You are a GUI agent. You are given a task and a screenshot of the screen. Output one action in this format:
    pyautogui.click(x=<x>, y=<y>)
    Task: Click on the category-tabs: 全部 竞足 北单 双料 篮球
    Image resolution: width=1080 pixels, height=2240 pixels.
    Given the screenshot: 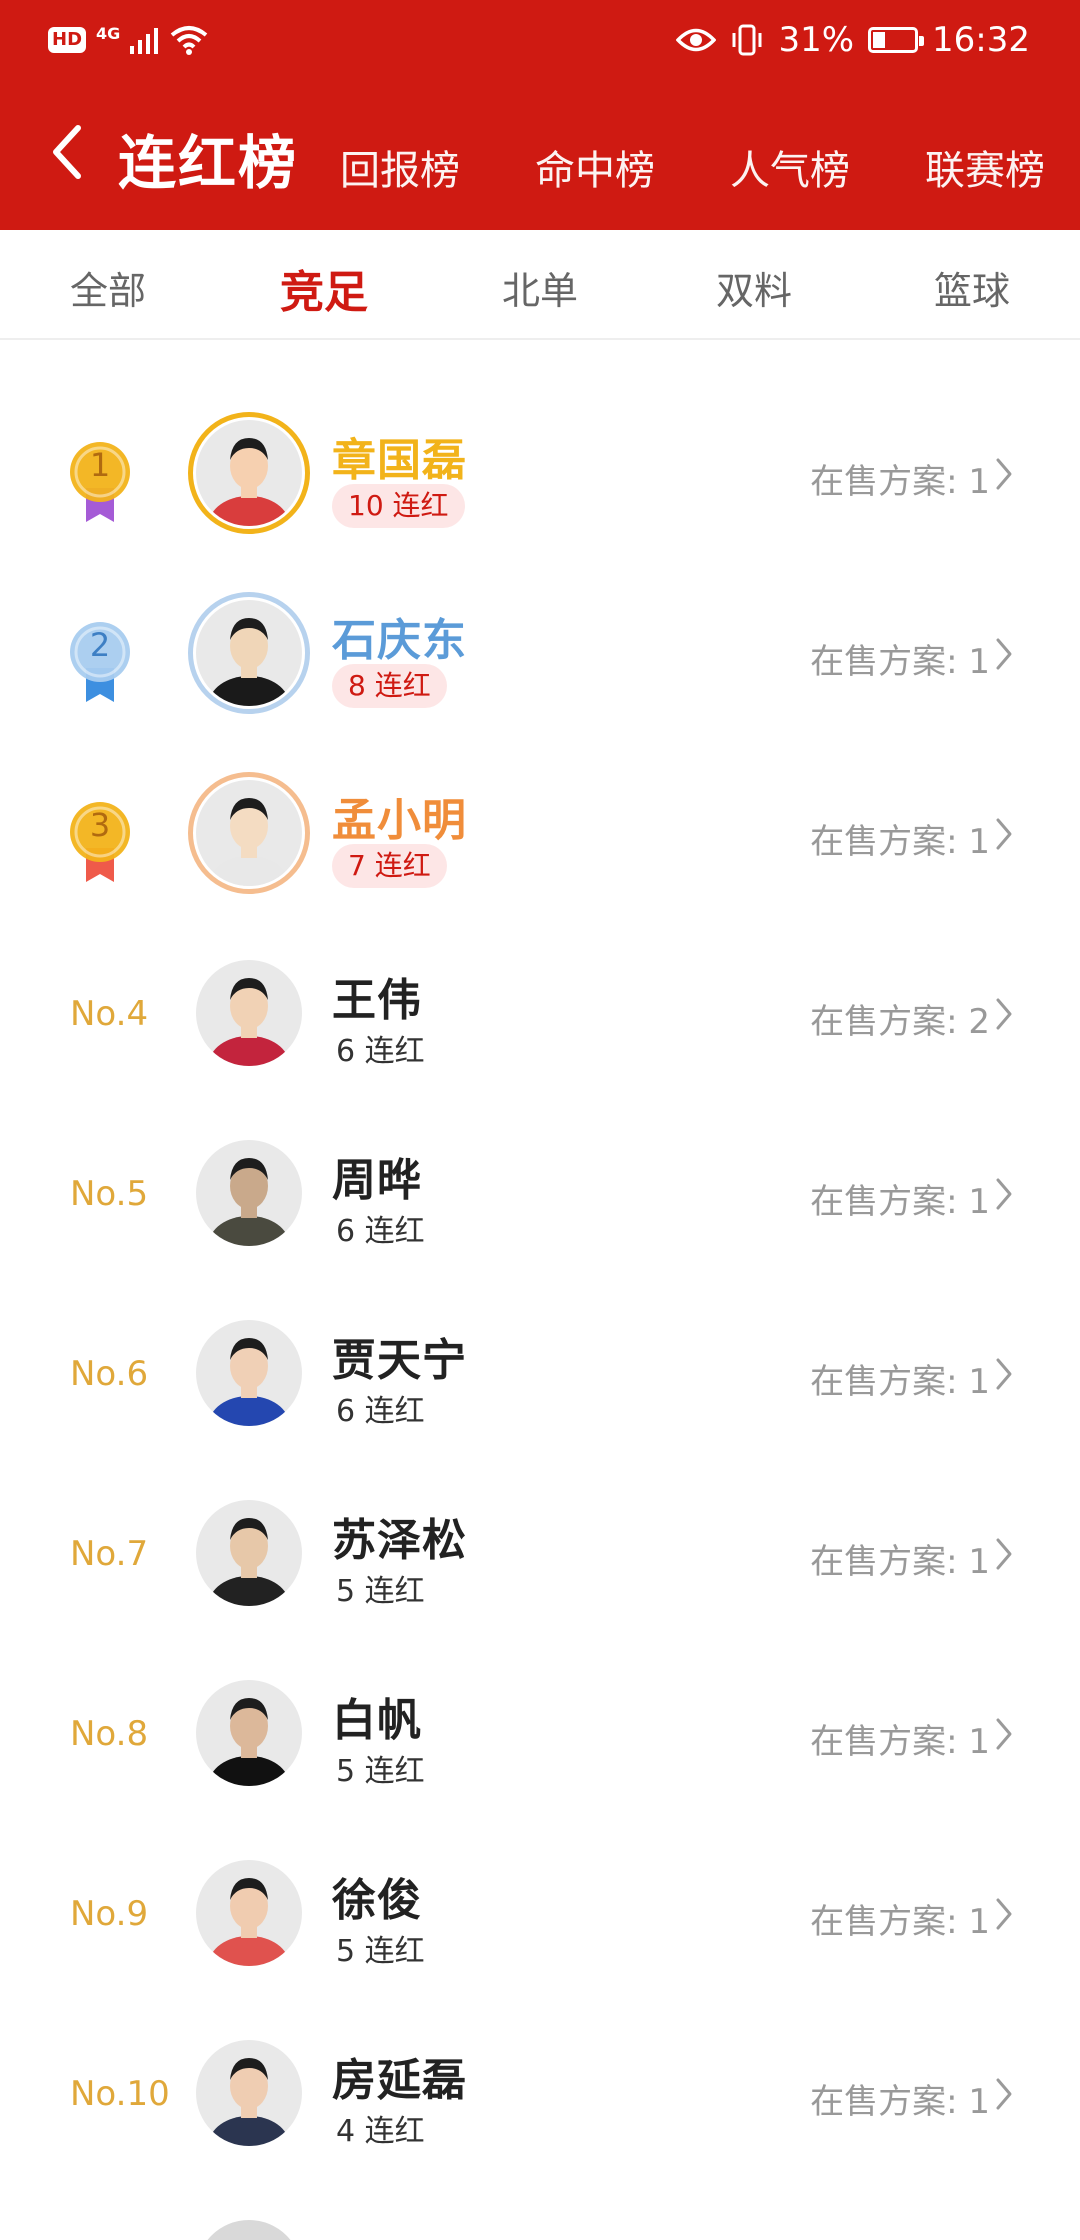 What is the action you would take?
    pyautogui.click(x=540, y=285)
    